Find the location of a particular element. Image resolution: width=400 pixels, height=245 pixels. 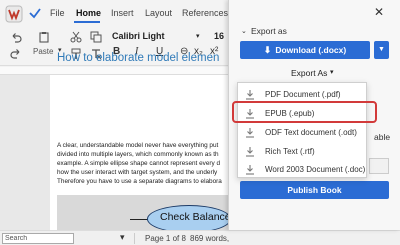

document-heading: How to elaborate model elemen is located at coordinates (138, 58).